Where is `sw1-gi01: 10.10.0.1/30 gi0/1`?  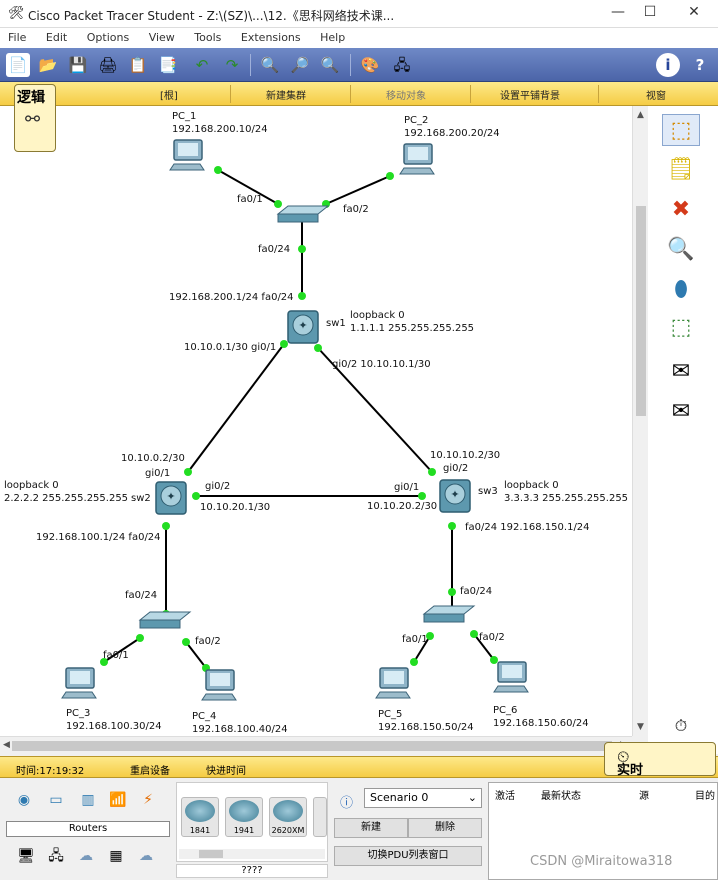
sw1-gi01: 10.10.0.1/30 gi0/1 is located at coordinates (230, 347).